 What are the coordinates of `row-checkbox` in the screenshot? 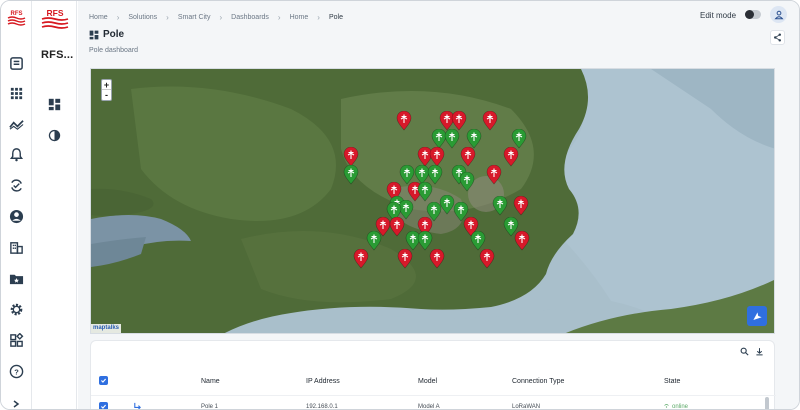 It's located at (103, 405).